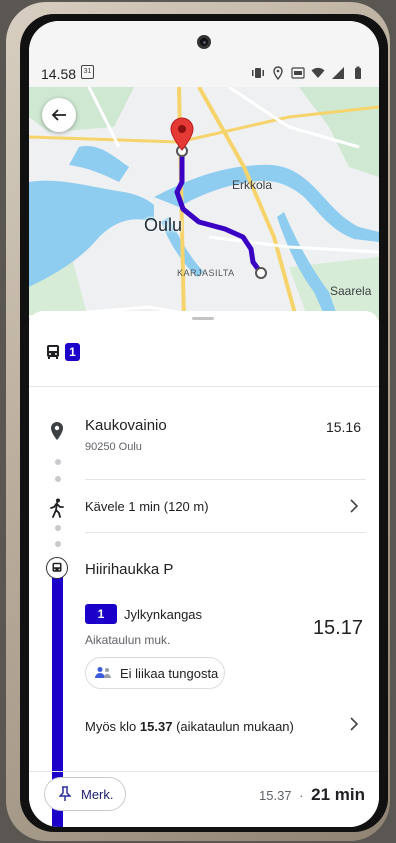  I want to click on line-badge: 1, so click(101, 614).